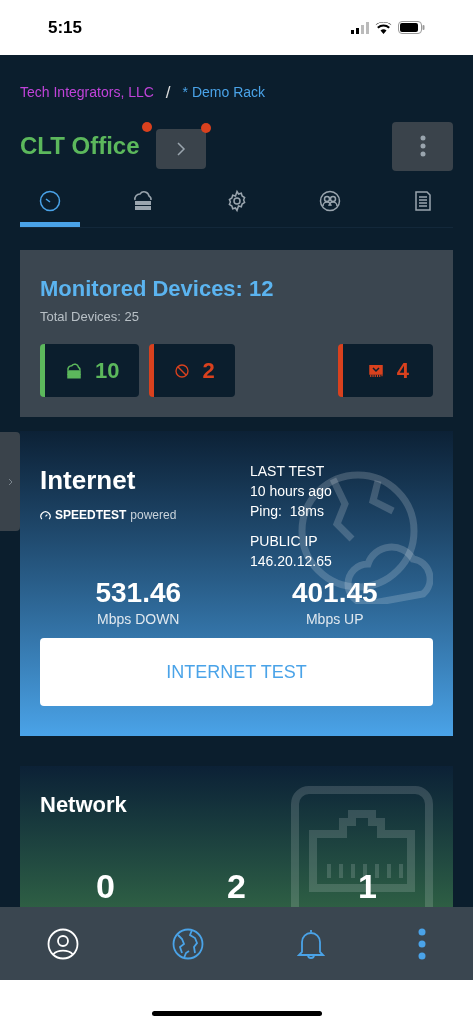 The image size is (473, 1024). What do you see at coordinates (236, 672) in the screenshot?
I see `internet-test-button: INTERNET TEST` at bounding box center [236, 672].